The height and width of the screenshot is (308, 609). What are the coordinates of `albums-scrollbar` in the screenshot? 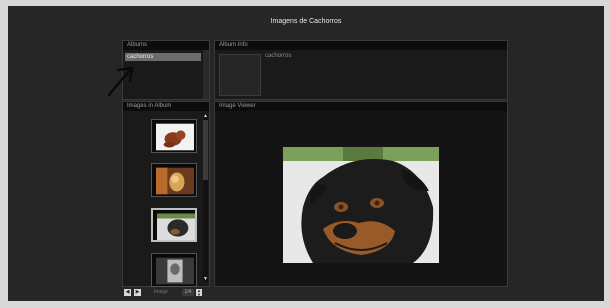 It's located at (206, 74).